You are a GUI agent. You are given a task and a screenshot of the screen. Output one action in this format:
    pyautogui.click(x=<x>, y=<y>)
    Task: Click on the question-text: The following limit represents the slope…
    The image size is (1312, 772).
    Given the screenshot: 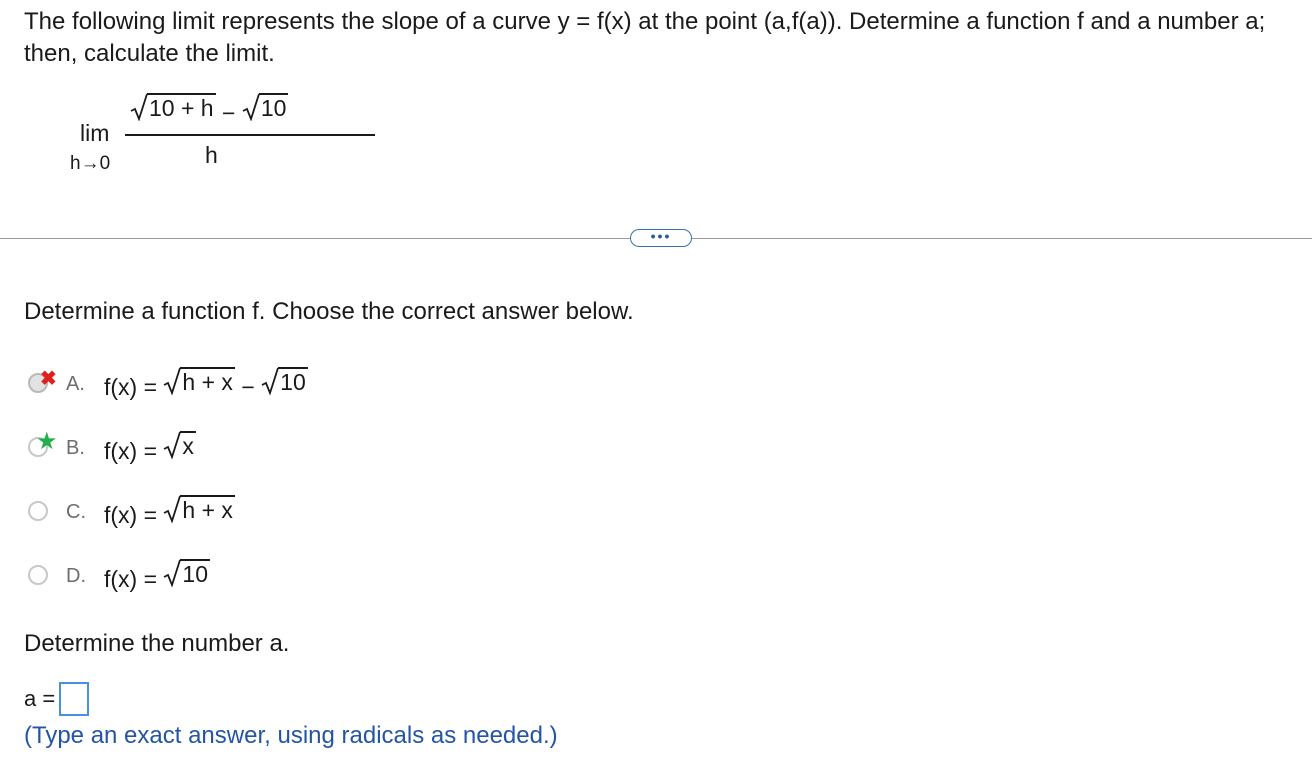 What is the action you would take?
    pyautogui.click(x=645, y=37)
    